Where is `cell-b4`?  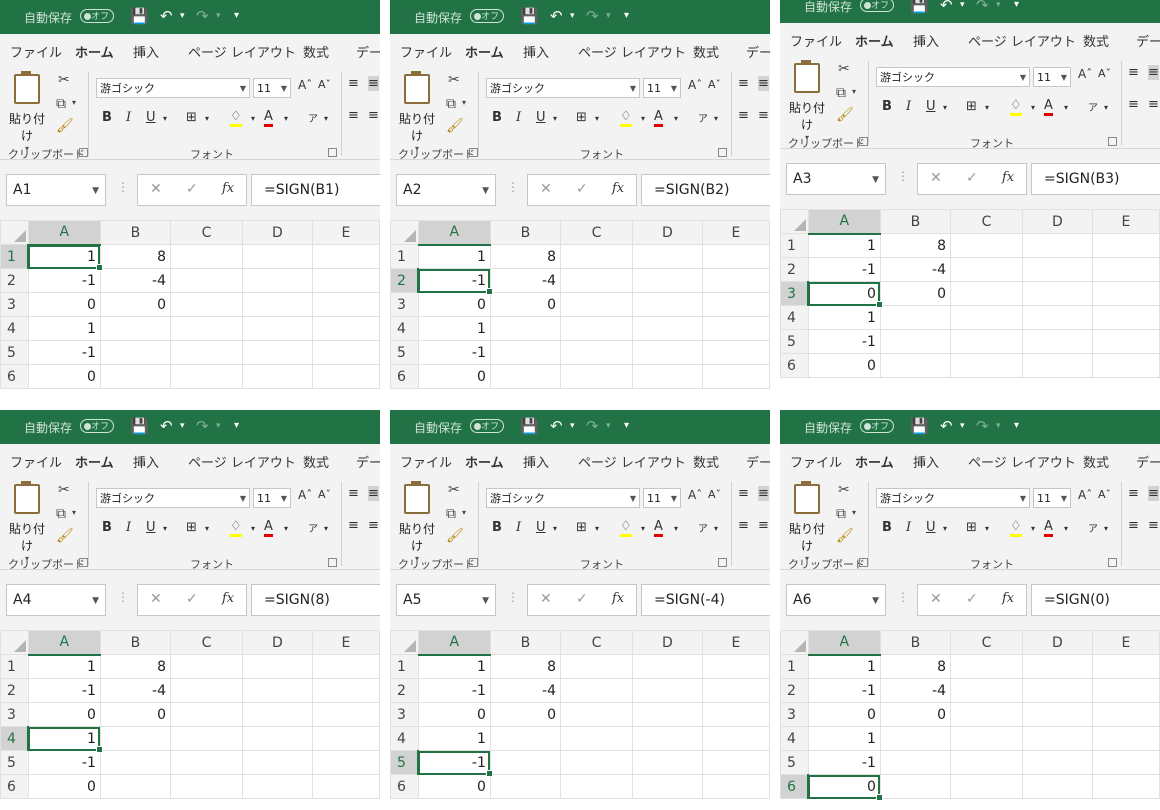 cell-b4 is located at coordinates (915, 738).